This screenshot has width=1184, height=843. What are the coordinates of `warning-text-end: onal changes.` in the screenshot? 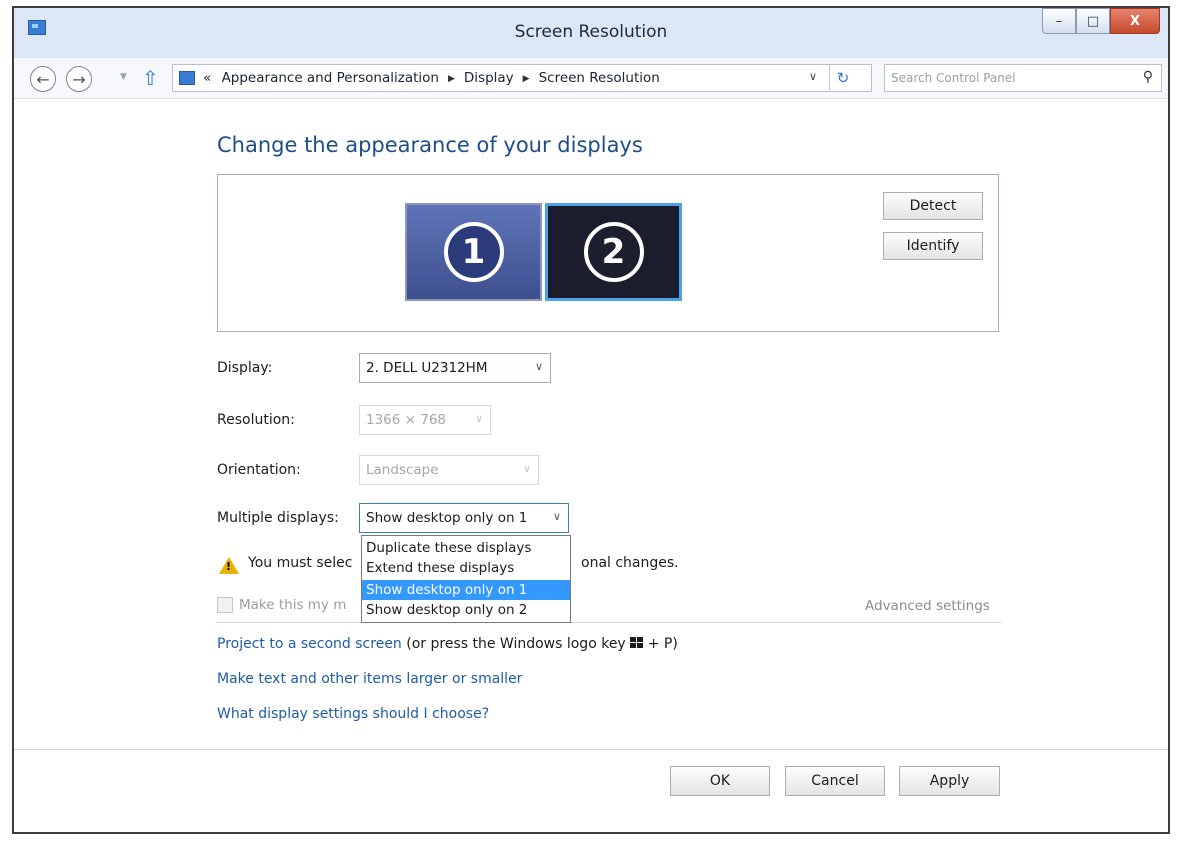 It's located at (630, 563).